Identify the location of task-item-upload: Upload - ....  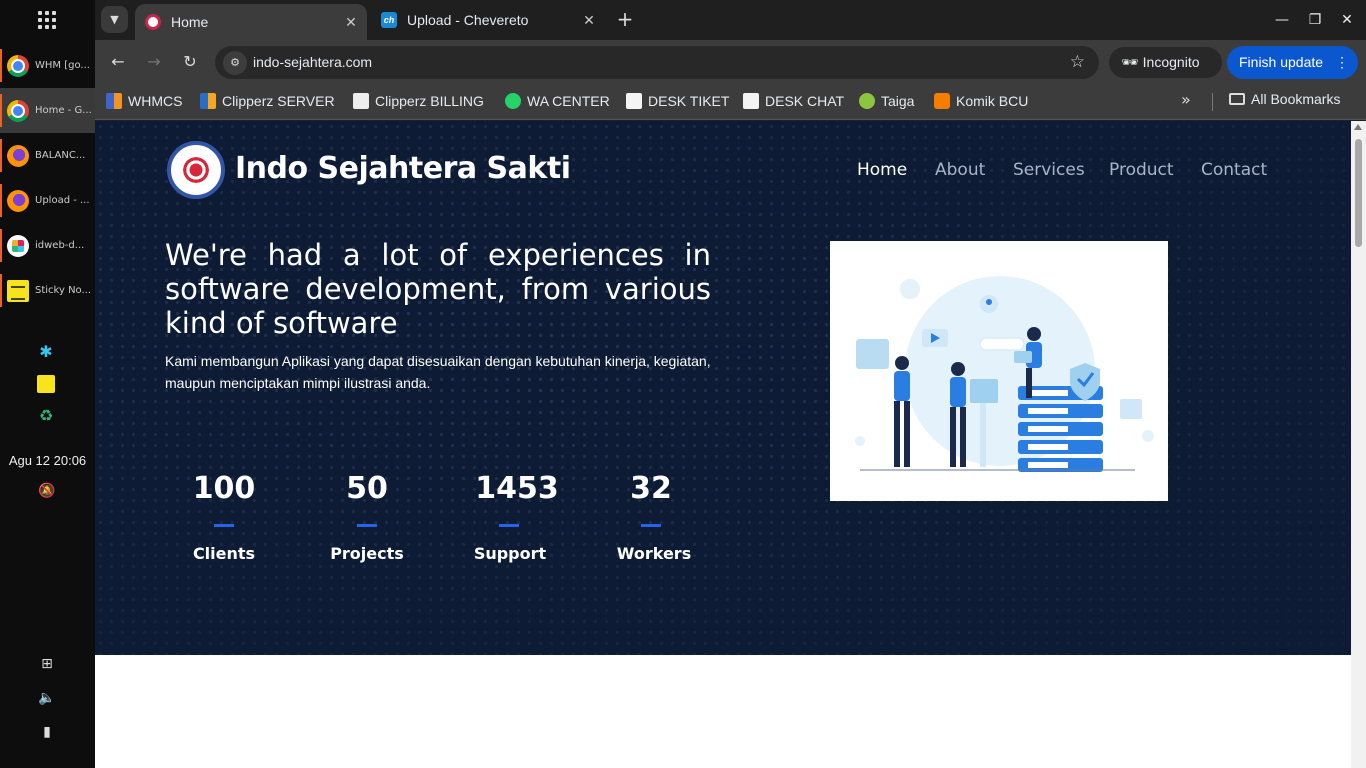
(47, 200).